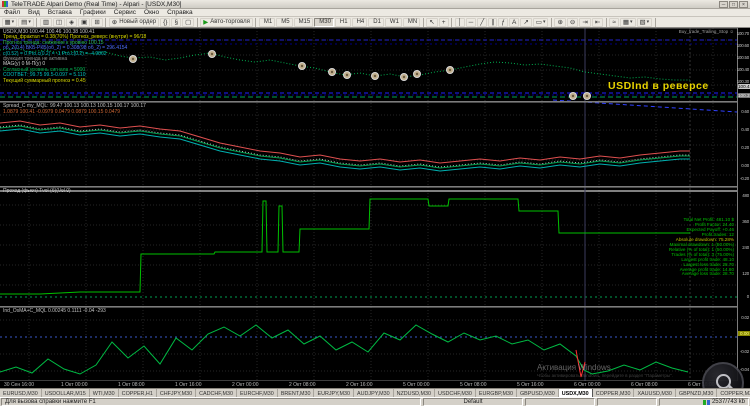 Image resolution: width=750 pixels, height=406 pixels. What do you see at coordinates (744, 369) in the screenshot?
I see `price-scale-label: -0.04` at bounding box center [744, 369].